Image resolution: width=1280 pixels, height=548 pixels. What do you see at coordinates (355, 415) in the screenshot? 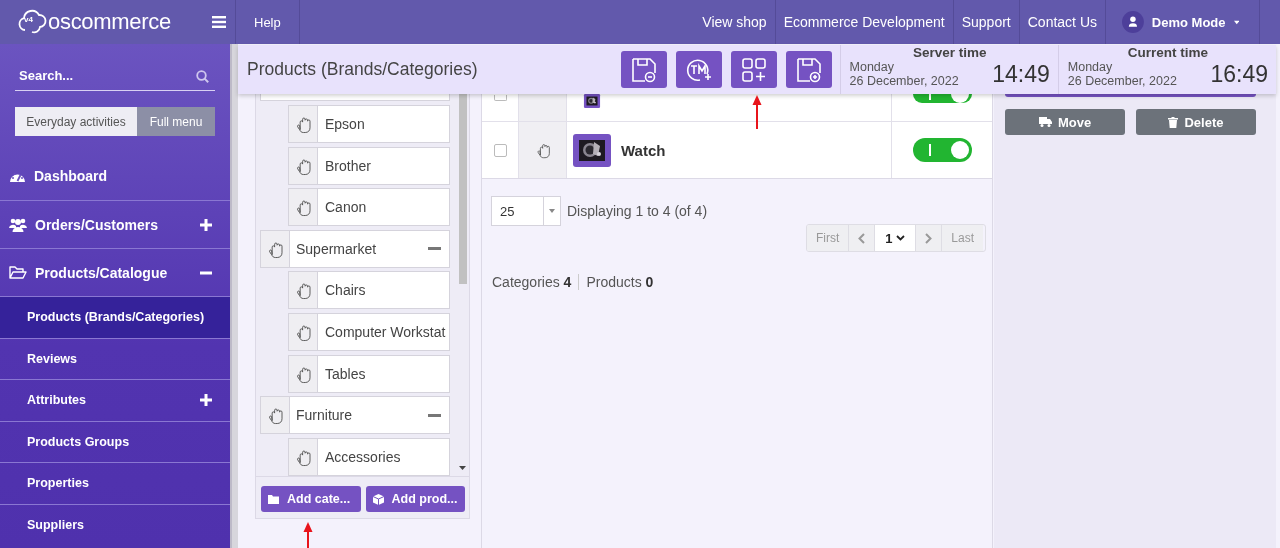
I see `tree-row: Furniture` at bounding box center [355, 415].